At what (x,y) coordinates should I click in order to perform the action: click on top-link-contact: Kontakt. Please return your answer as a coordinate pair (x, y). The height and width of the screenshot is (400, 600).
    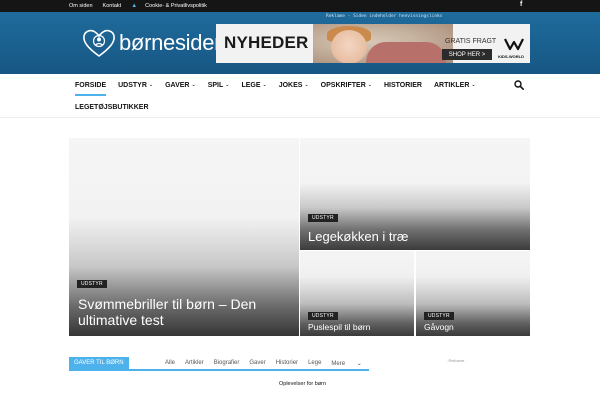
    Looking at the image, I should click on (112, 6).